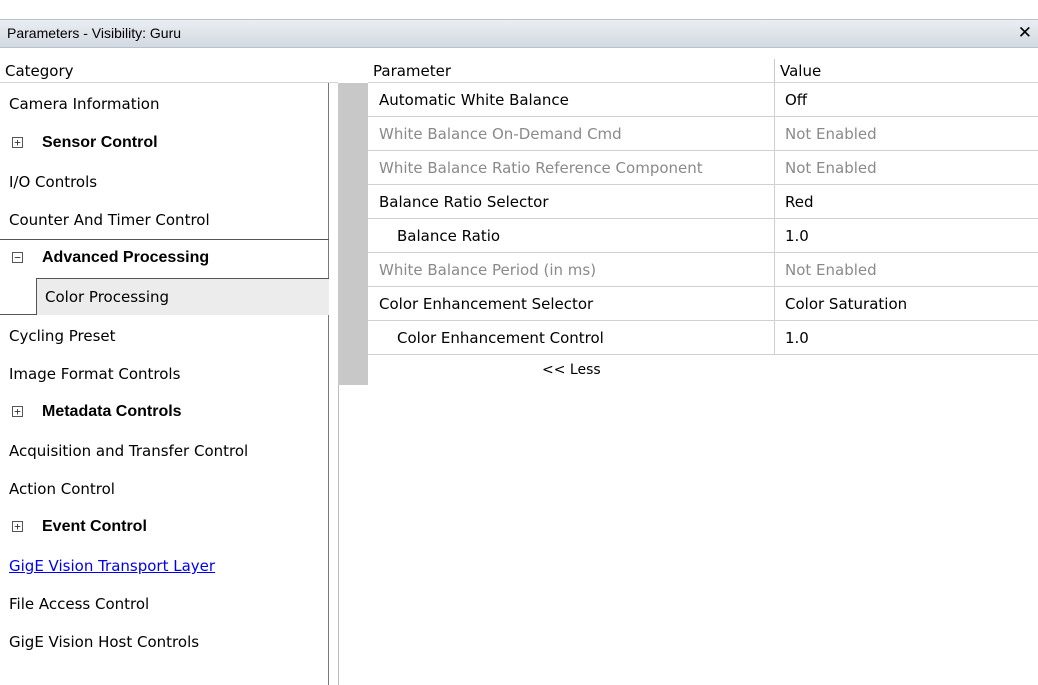  What do you see at coordinates (109, 220) in the screenshot?
I see `category-label: Counter And Timer Control` at bounding box center [109, 220].